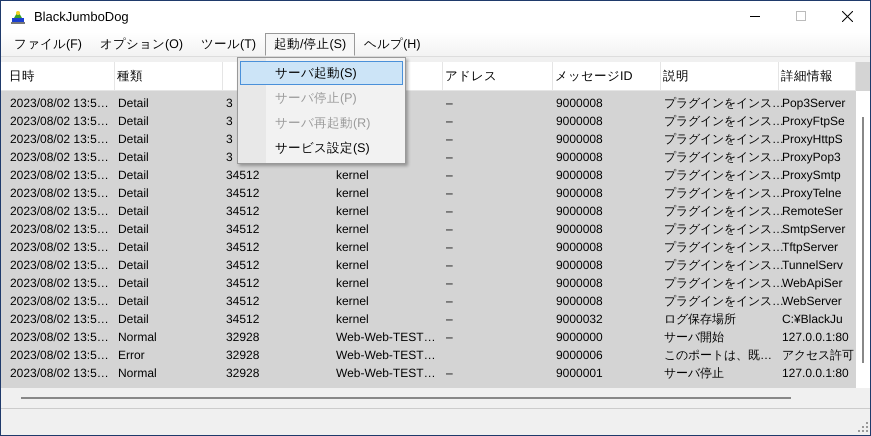 The height and width of the screenshot is (436, 871). Describe the element at coordinates (81, 16) in the screenshot. I see `window-title: BlackJumboDog` at that location.